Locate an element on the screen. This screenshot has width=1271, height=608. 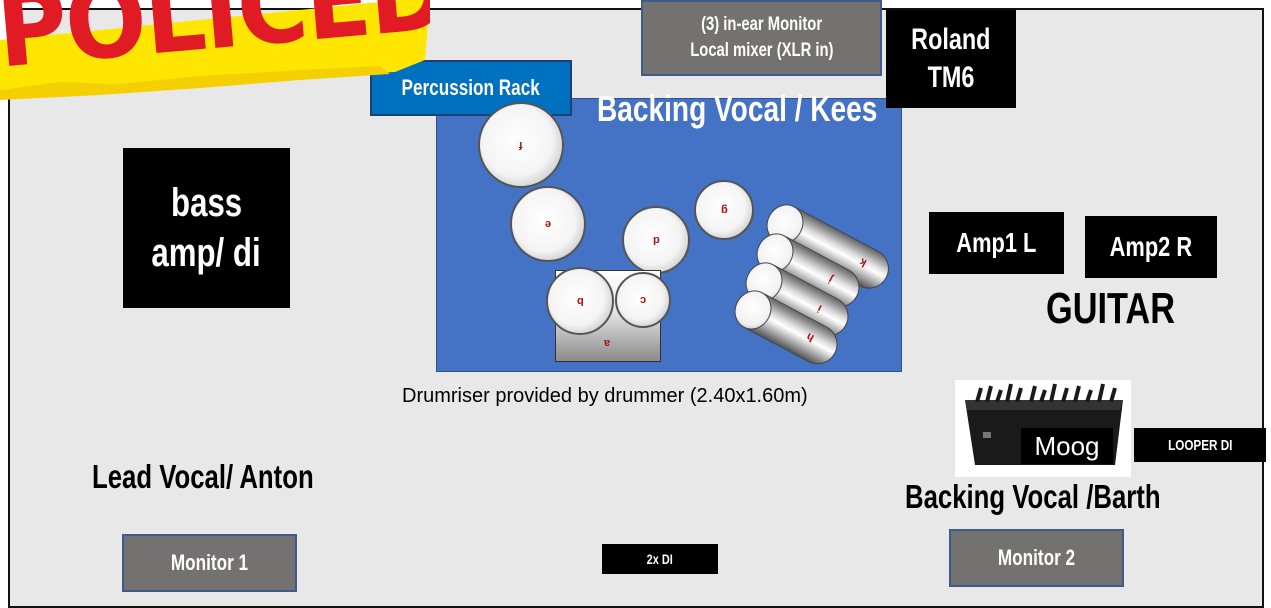
drum-e: e is located at coordinates (548, 224).